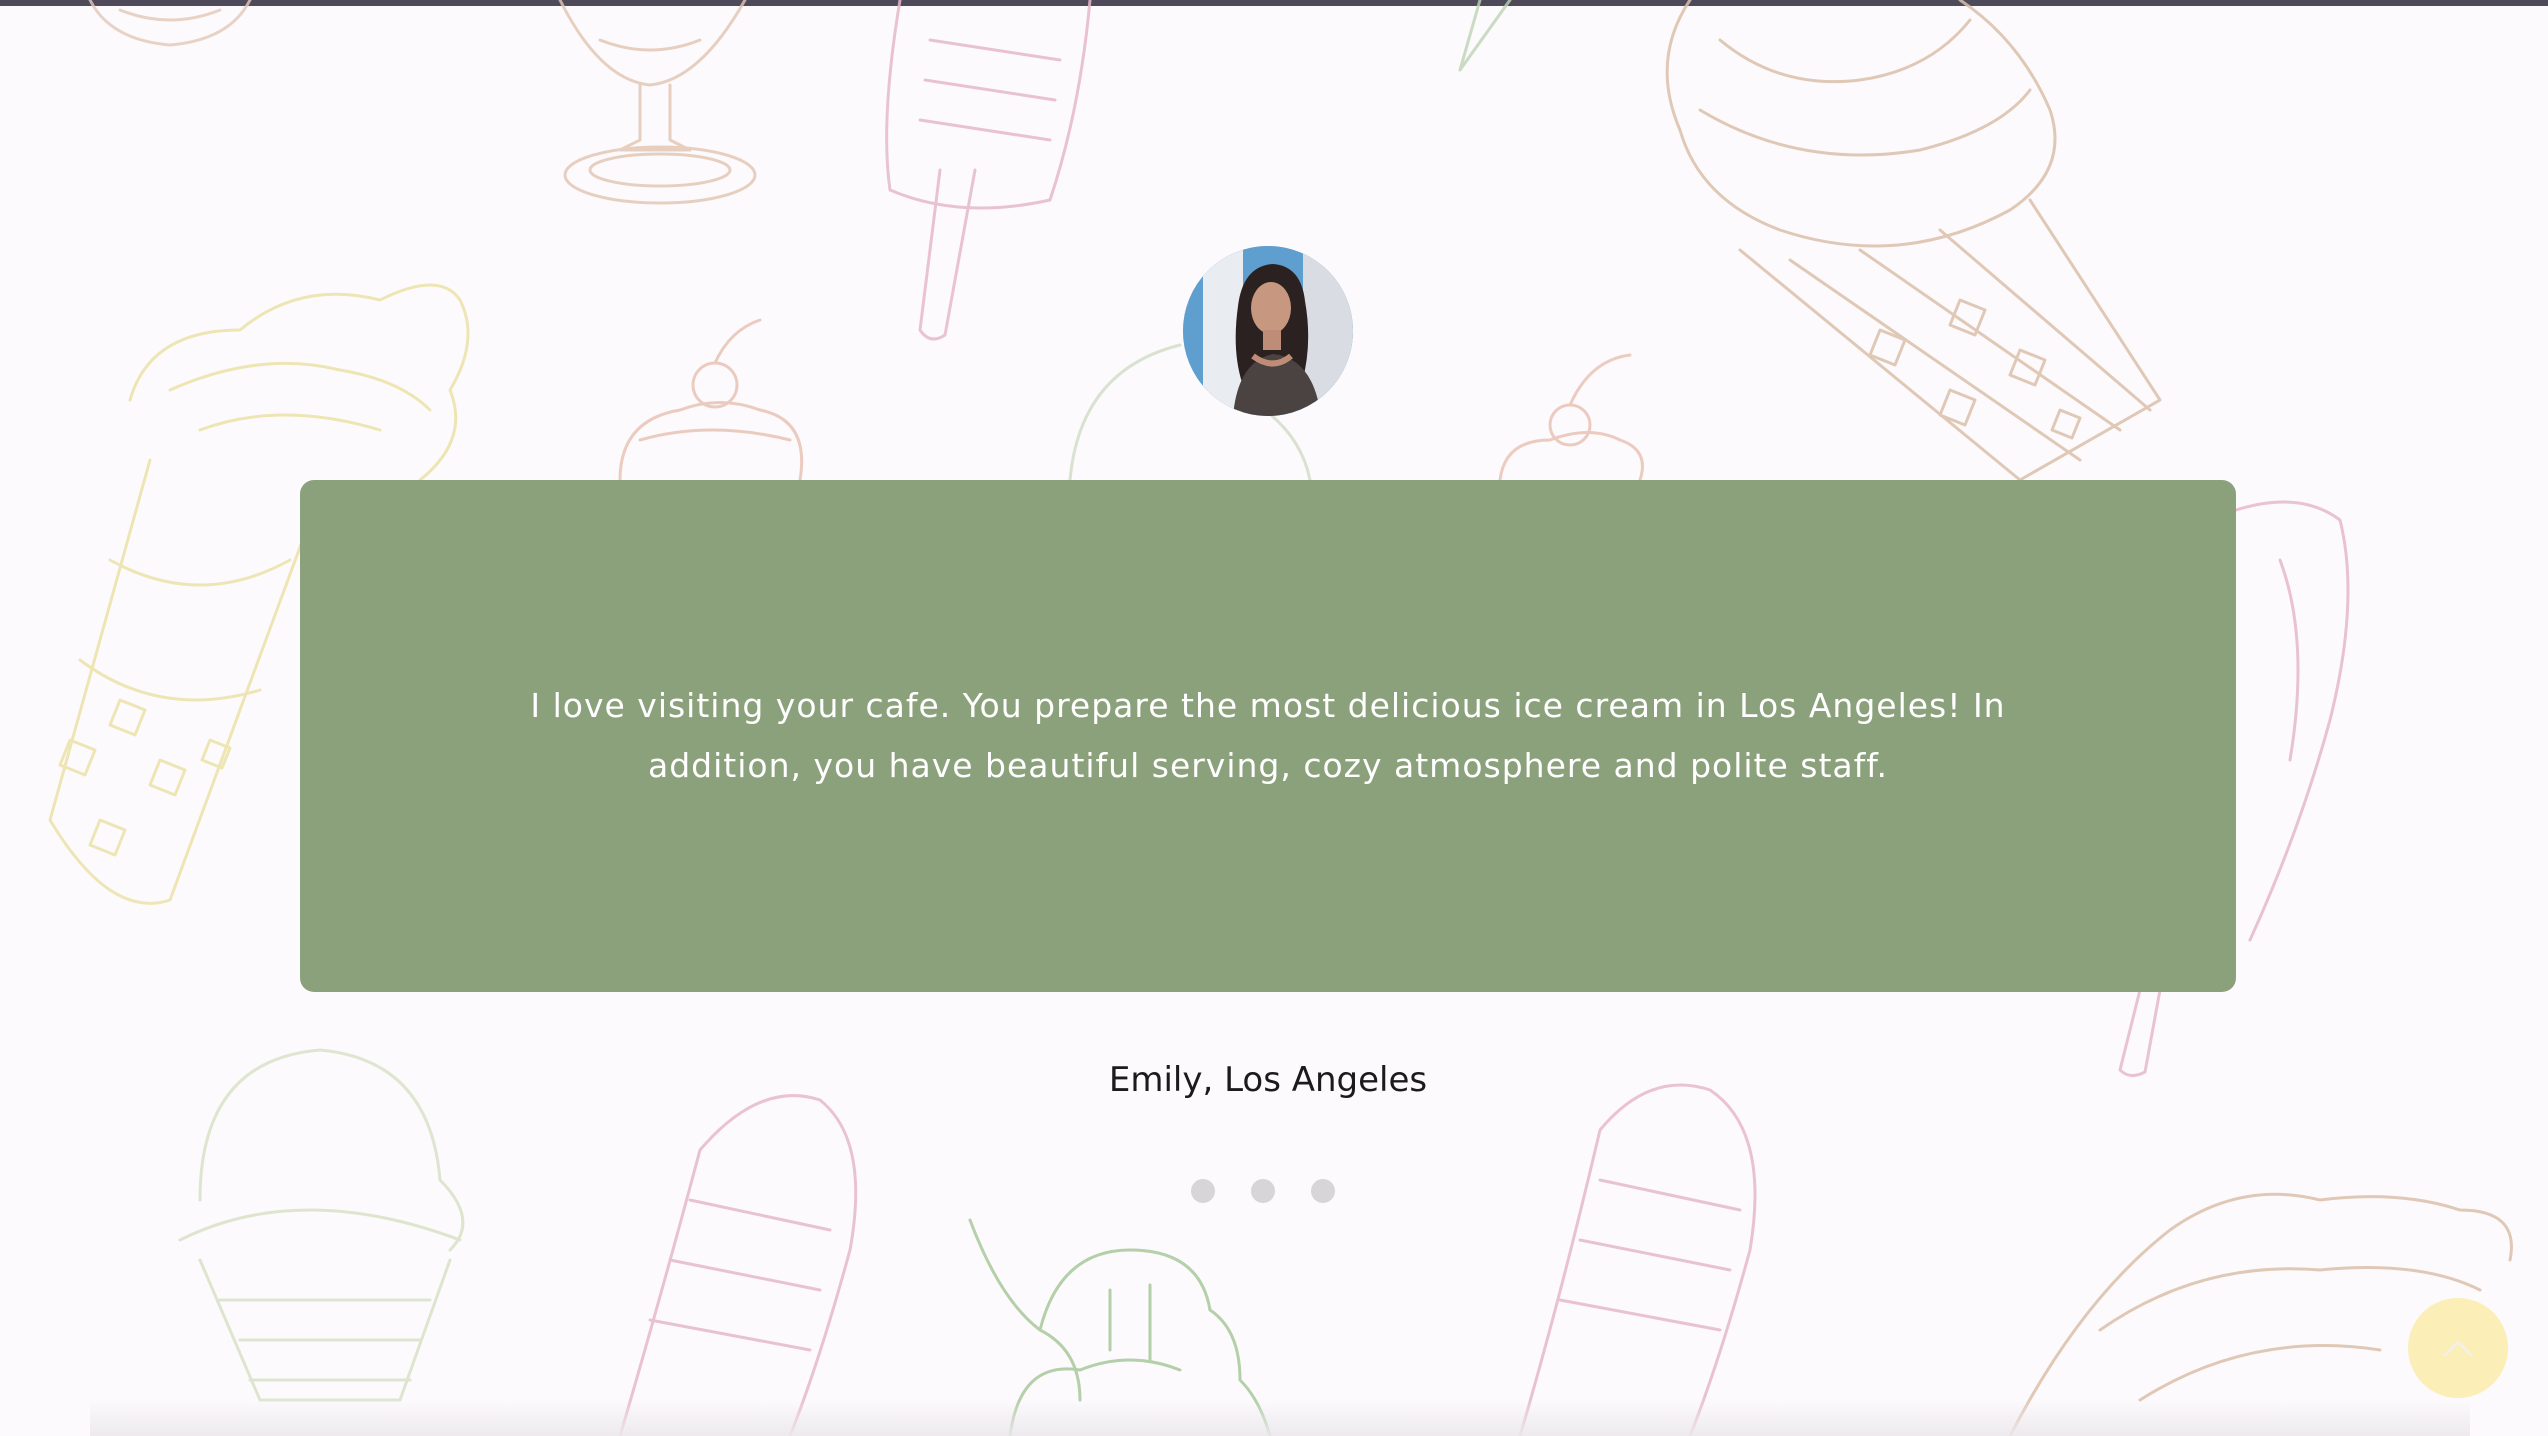  Describe the element at coordinates (1280, 1418) in the screenshot. I see `section-bottom-edge` at that location.